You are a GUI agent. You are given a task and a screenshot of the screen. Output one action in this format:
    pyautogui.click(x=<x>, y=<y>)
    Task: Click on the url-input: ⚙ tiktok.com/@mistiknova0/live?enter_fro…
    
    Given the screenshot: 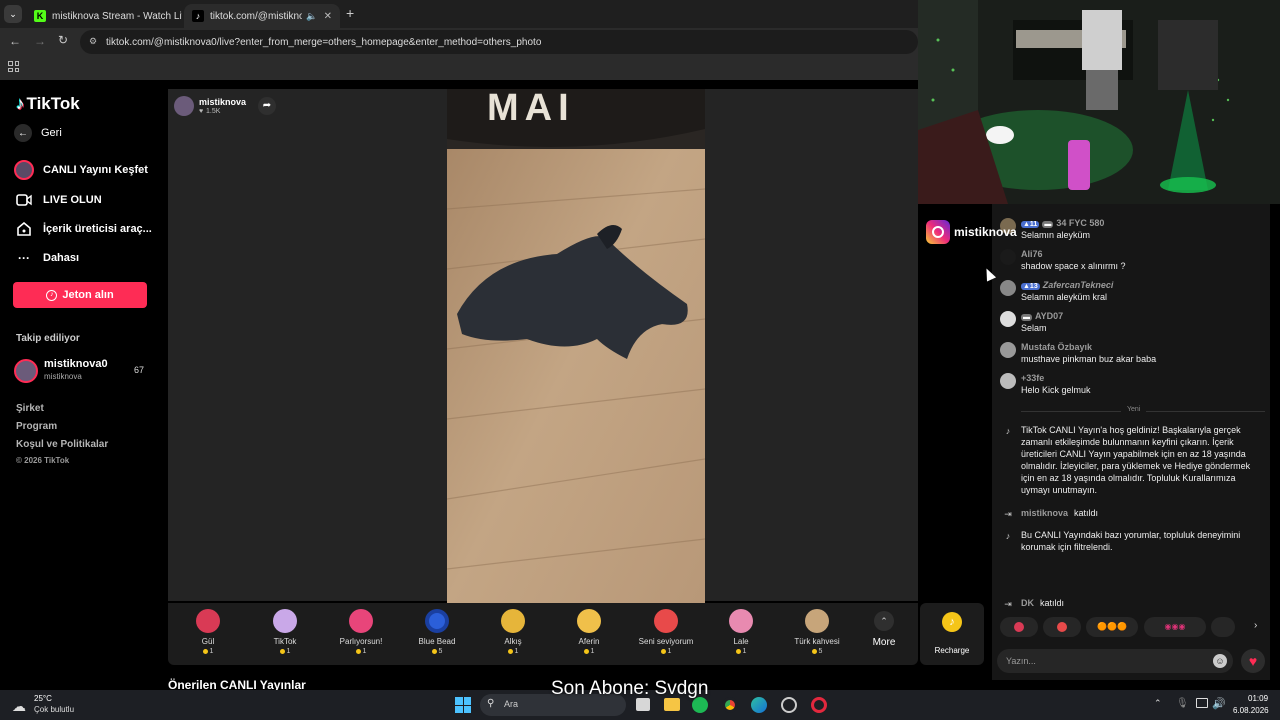 What is the action you would take?
    pyautogui.click(x=499, y=42)
    